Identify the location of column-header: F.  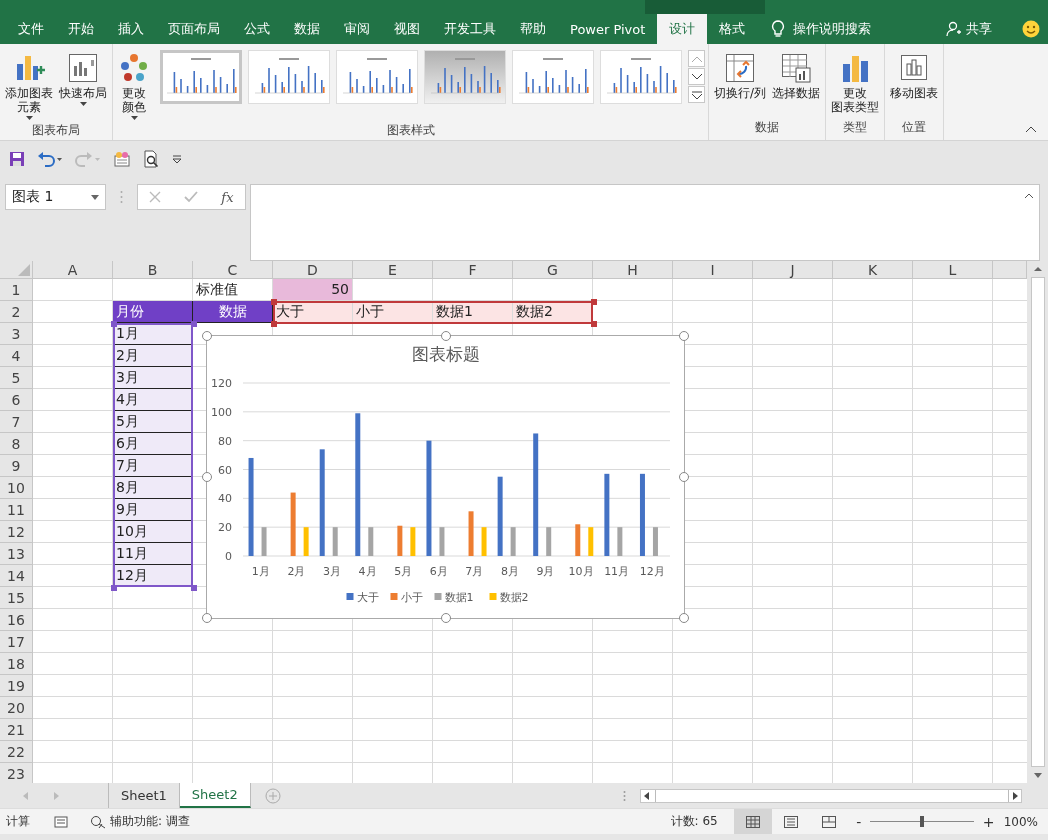
(473, 270).